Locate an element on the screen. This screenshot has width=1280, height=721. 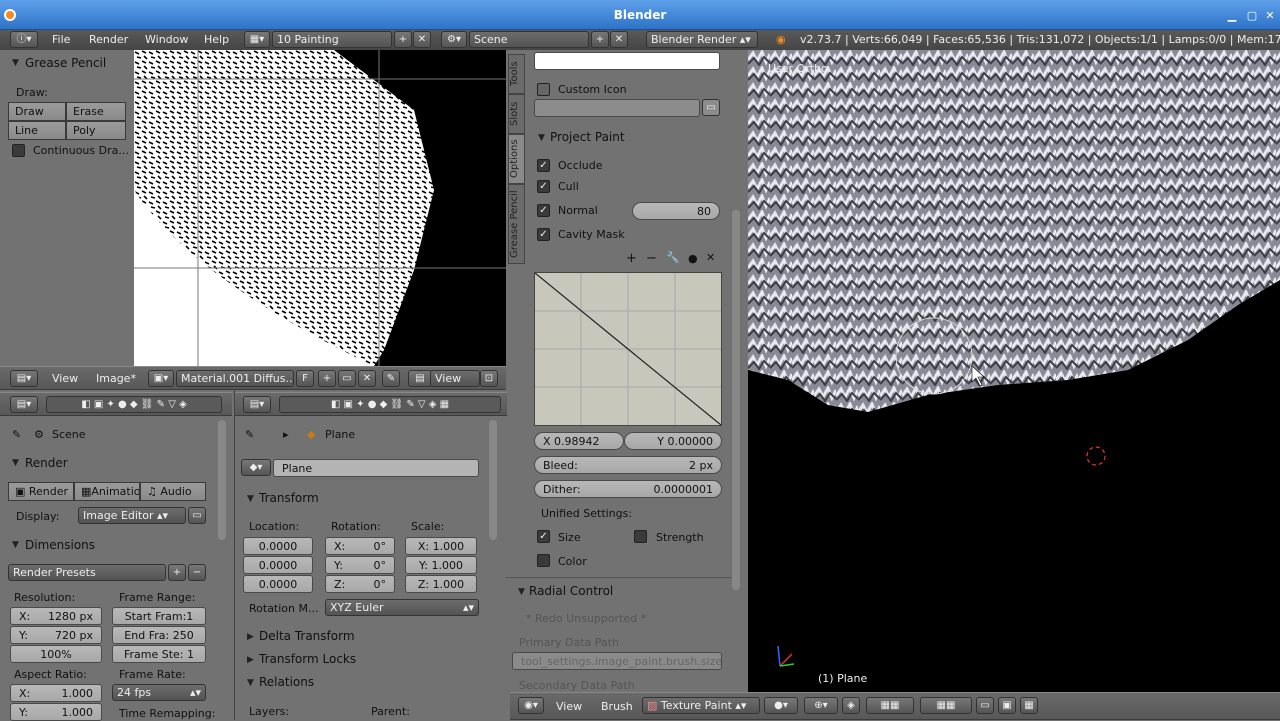
continuous-draw-checkbox is located at coordinates (18, 150).